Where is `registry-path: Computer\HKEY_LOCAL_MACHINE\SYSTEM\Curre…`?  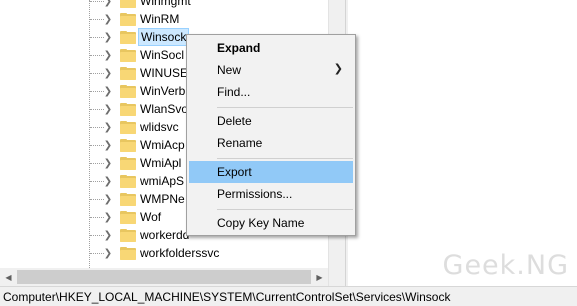 registry-path: Computer\HKEY_LOCAL_MACHINE\SYSTEM\Curre… is located at coordinates (227, 296).